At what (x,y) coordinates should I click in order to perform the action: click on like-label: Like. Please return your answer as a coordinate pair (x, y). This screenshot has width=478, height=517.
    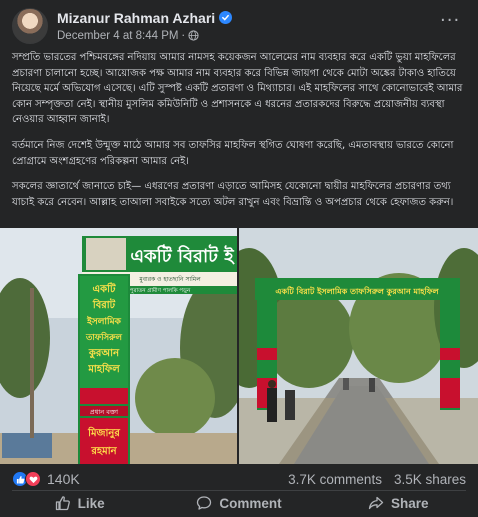
    Looking at the image, I should click on (91, 503).